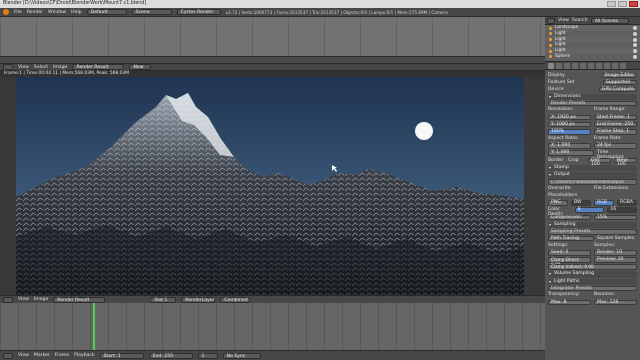 The image size is (640, 360). Describe the element at coordinates (592, 175) in the screenshot. I see `output-section: Output` at that location.